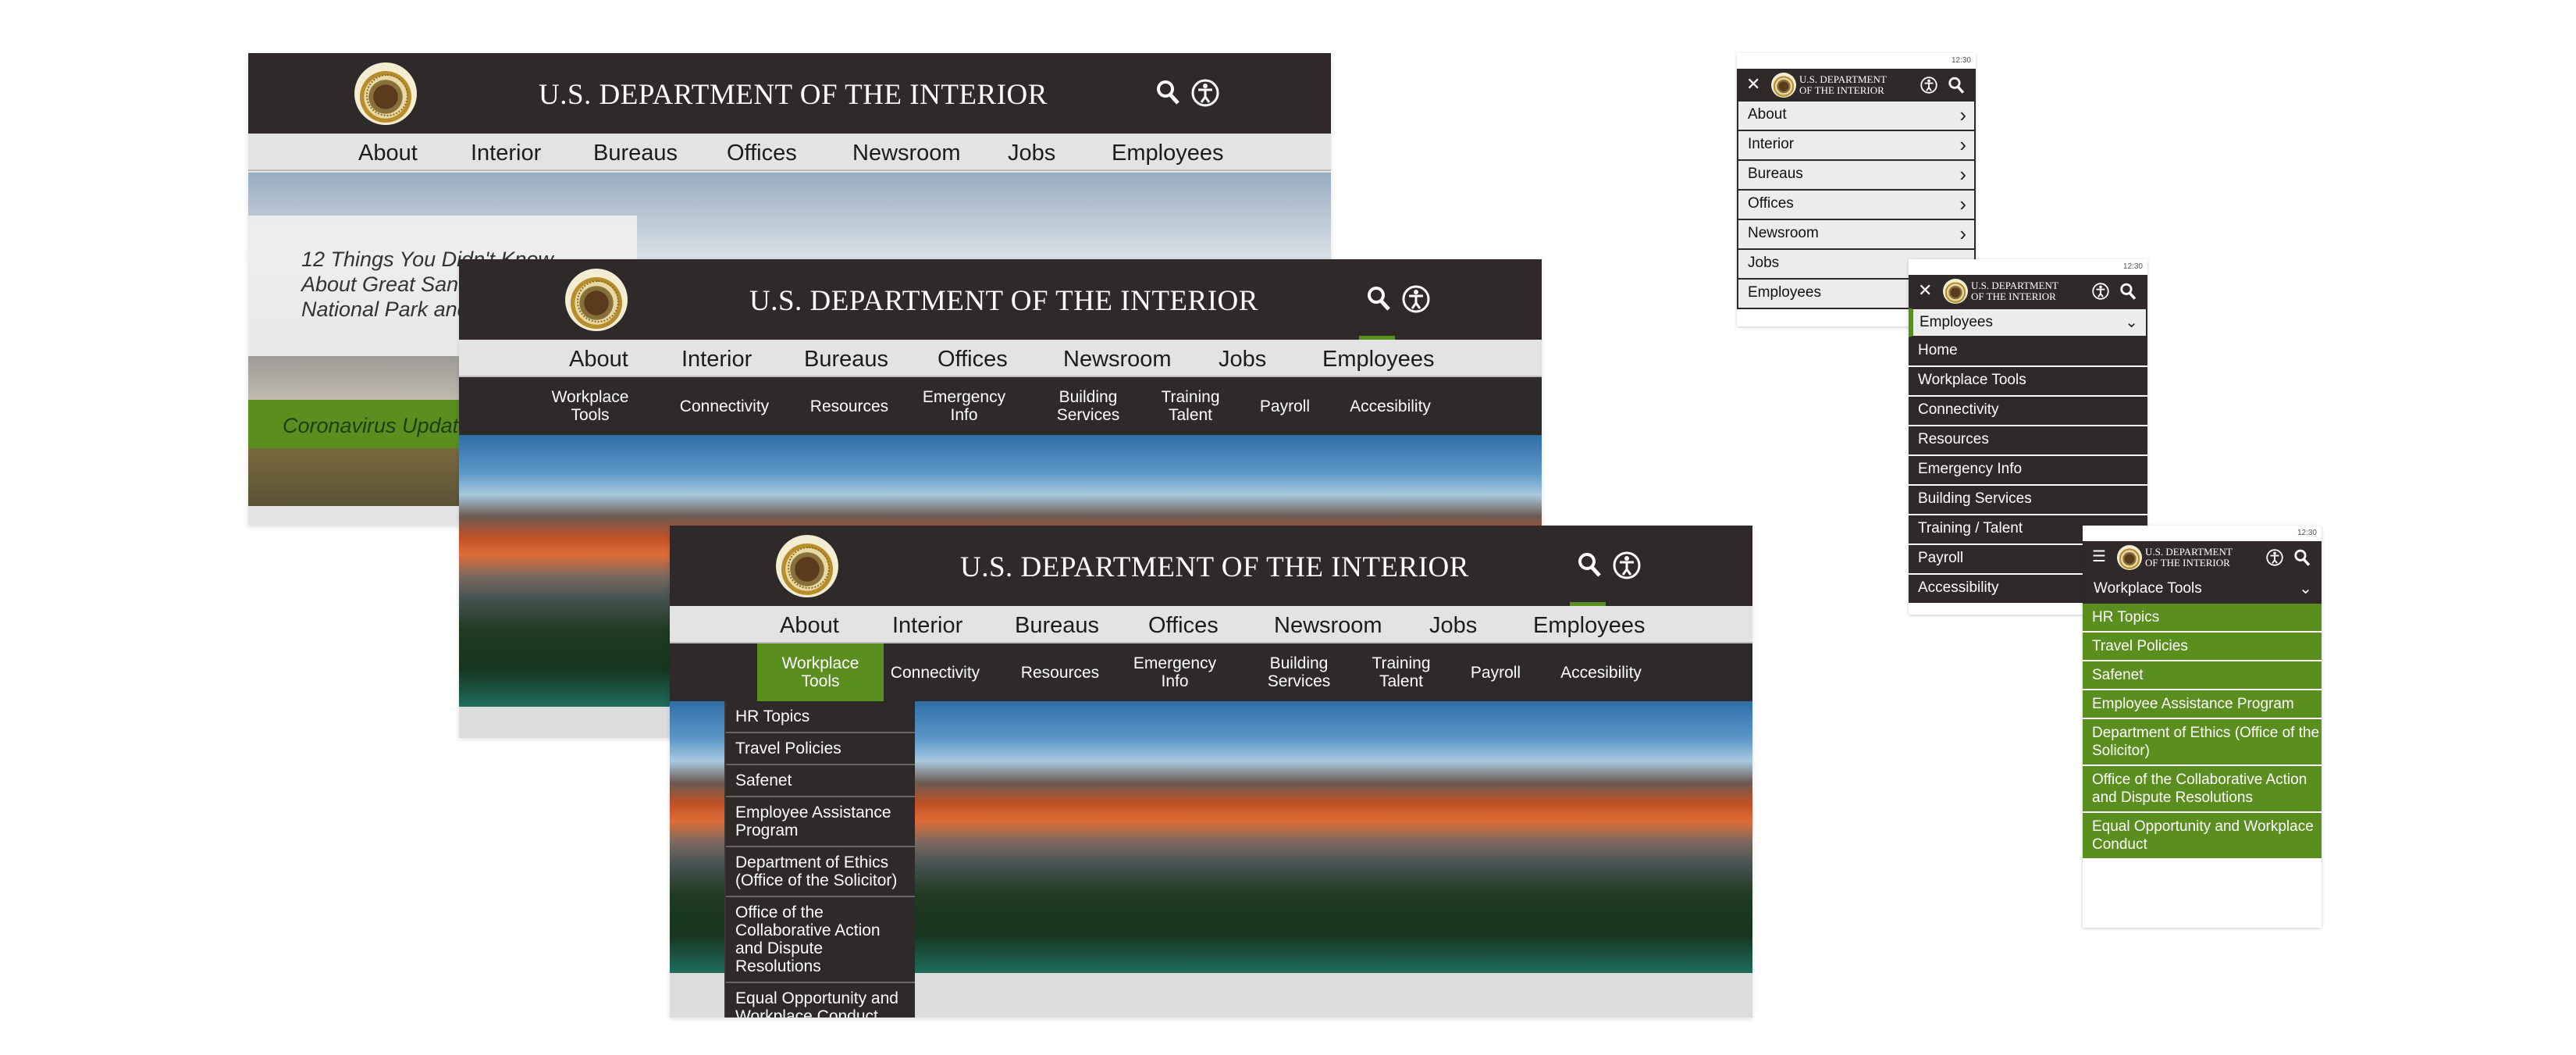 The width and height of the screenshot is (2576, 1055). I want to click on brand-line-1: U.S. DEPARTMENT, so click(2015, 285).